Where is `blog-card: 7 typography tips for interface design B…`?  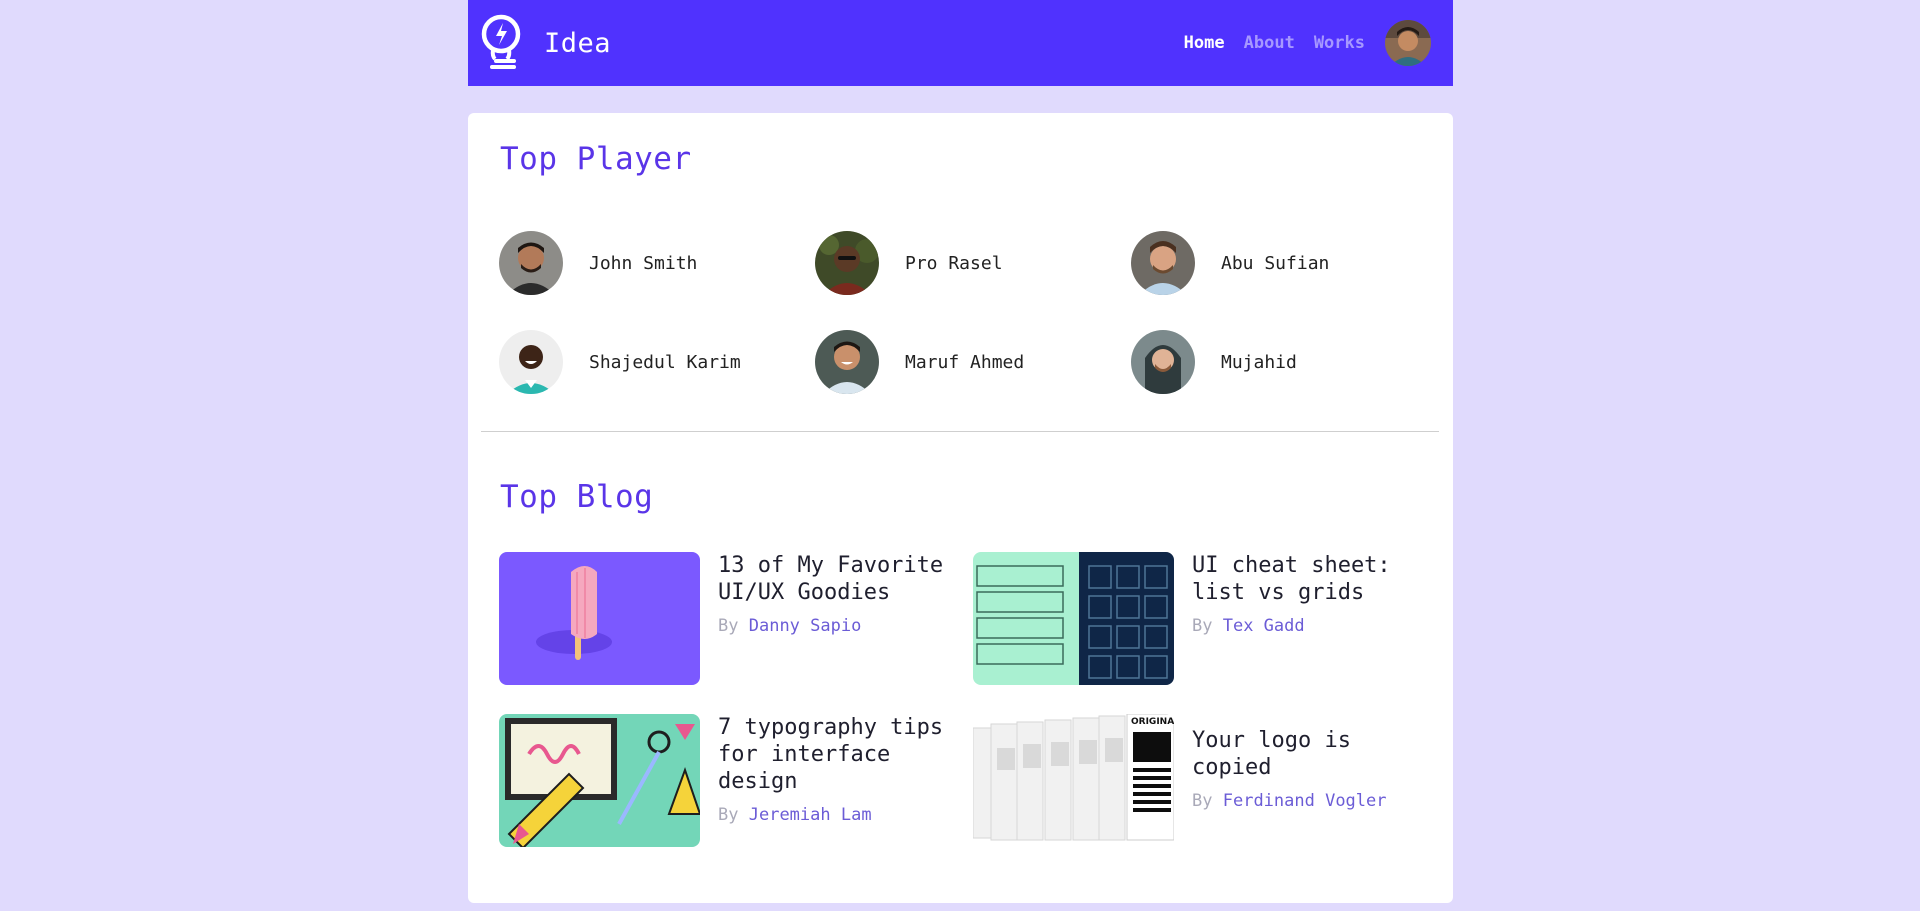
blog-card: 7 typography tips for interface design B… is located at coordinates (723, 780).